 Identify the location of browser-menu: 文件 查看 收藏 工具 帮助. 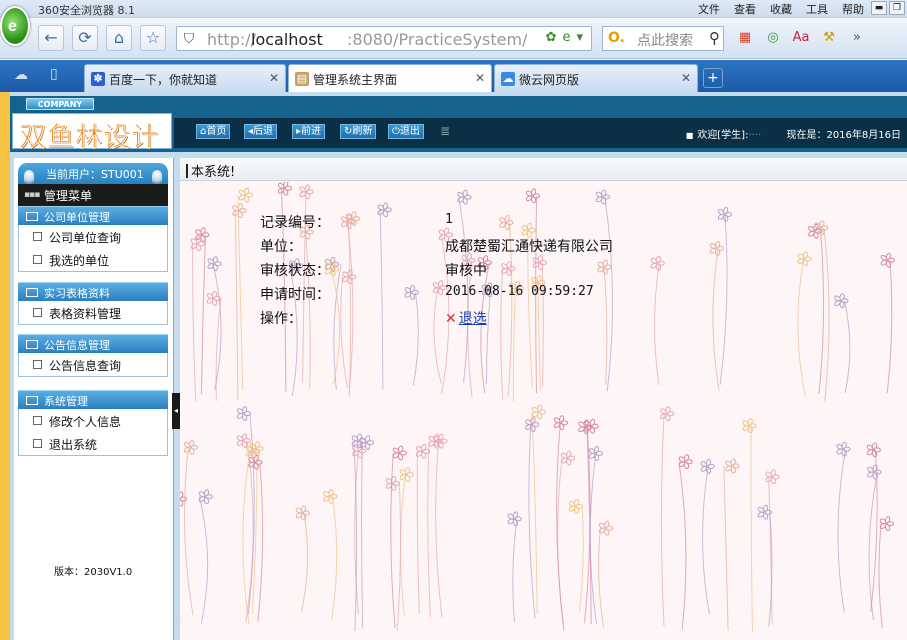
(781, 9).